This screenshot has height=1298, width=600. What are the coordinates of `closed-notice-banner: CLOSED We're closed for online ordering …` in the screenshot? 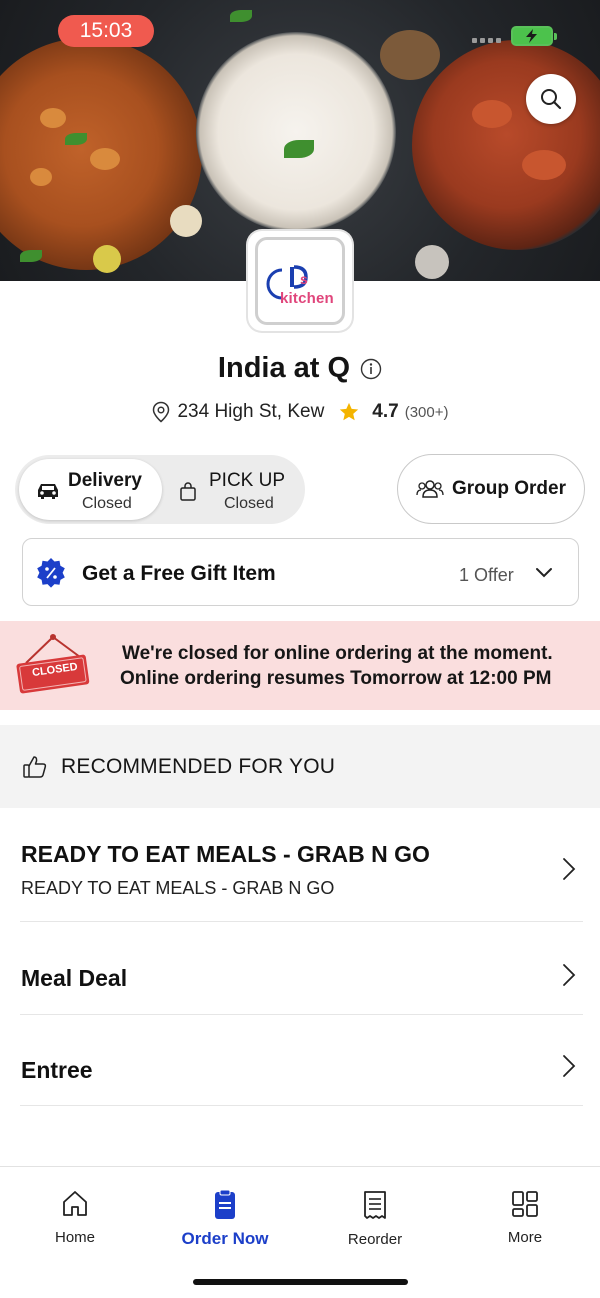 It's located at (300, 665).